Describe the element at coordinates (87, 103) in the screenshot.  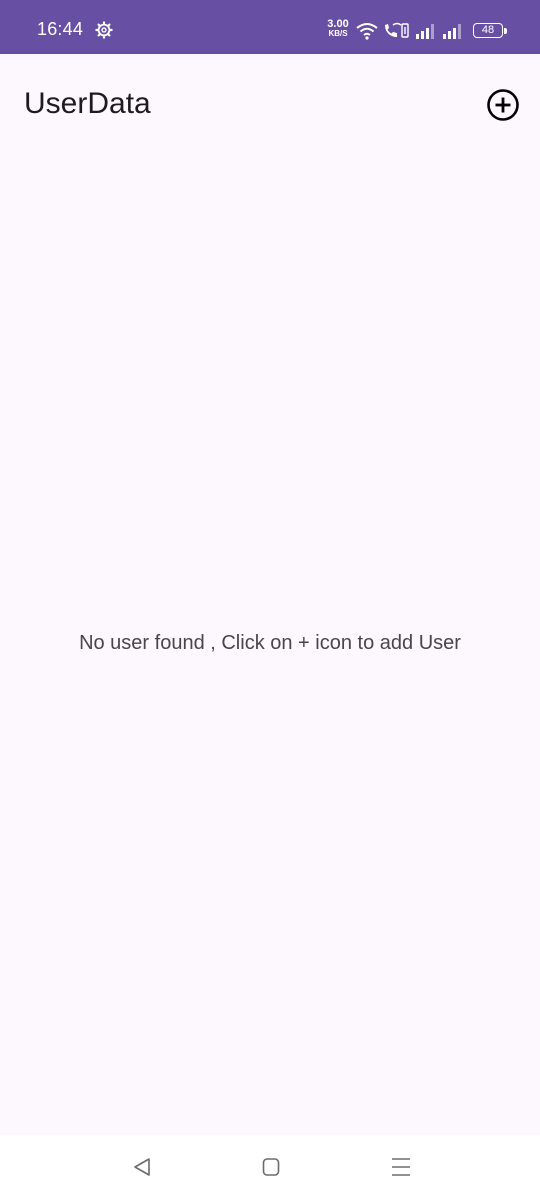
I see `page-title: UserData` at that location.